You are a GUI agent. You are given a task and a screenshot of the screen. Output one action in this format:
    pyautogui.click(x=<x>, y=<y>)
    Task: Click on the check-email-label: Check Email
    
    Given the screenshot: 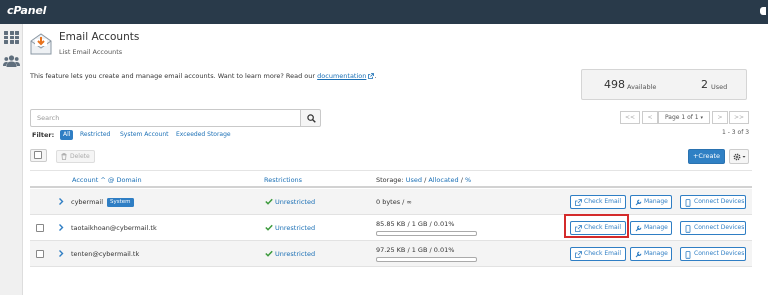 What is the action you would take?
    pyautogui.click(x=603, y=253)
    